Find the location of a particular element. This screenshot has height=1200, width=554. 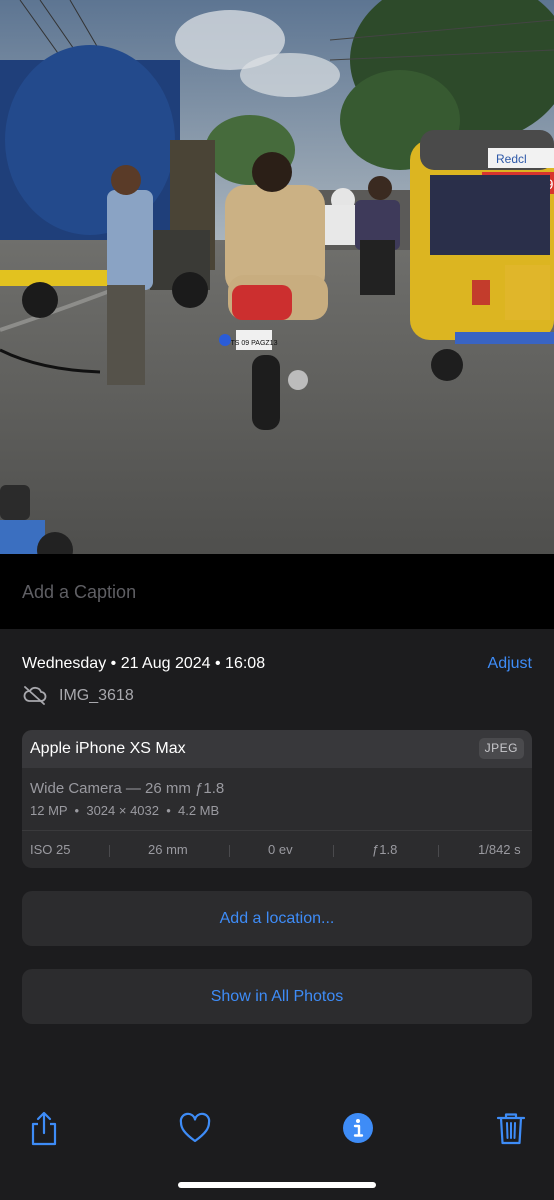

caption-area is located at coordinates (277, 591).